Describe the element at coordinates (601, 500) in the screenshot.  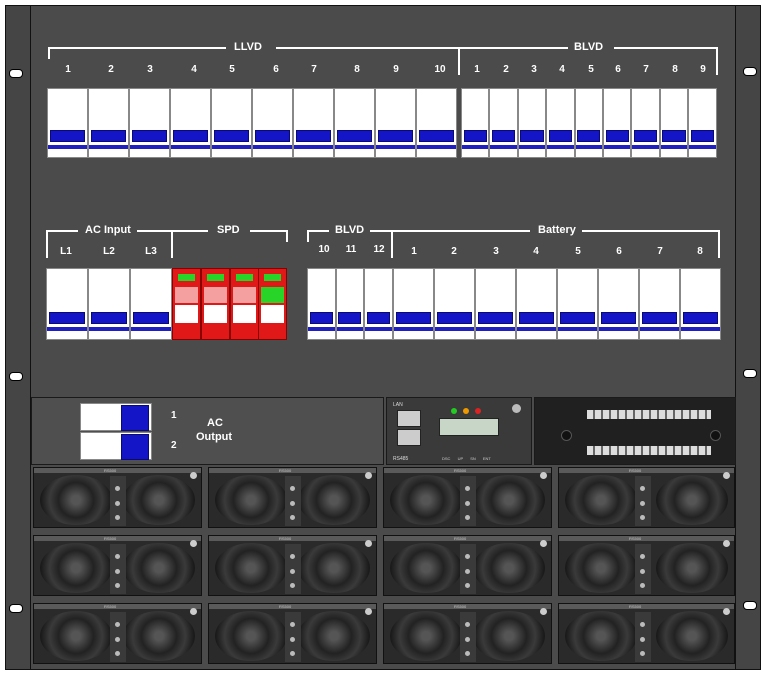
I see `fan-left-icon` at that location.